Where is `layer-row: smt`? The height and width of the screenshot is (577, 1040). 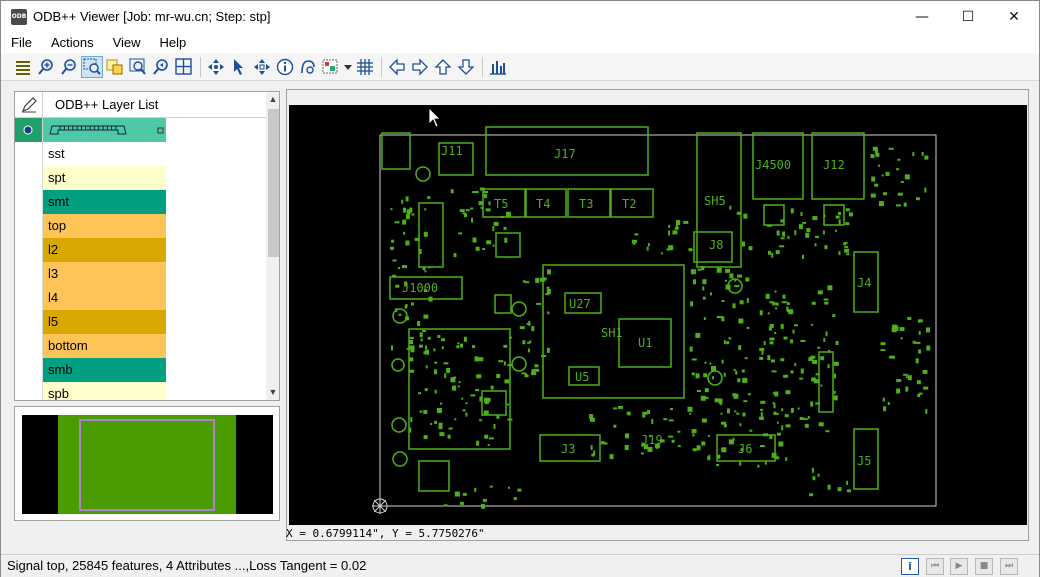 layer-row: smt is located at coordinates (140, 202).